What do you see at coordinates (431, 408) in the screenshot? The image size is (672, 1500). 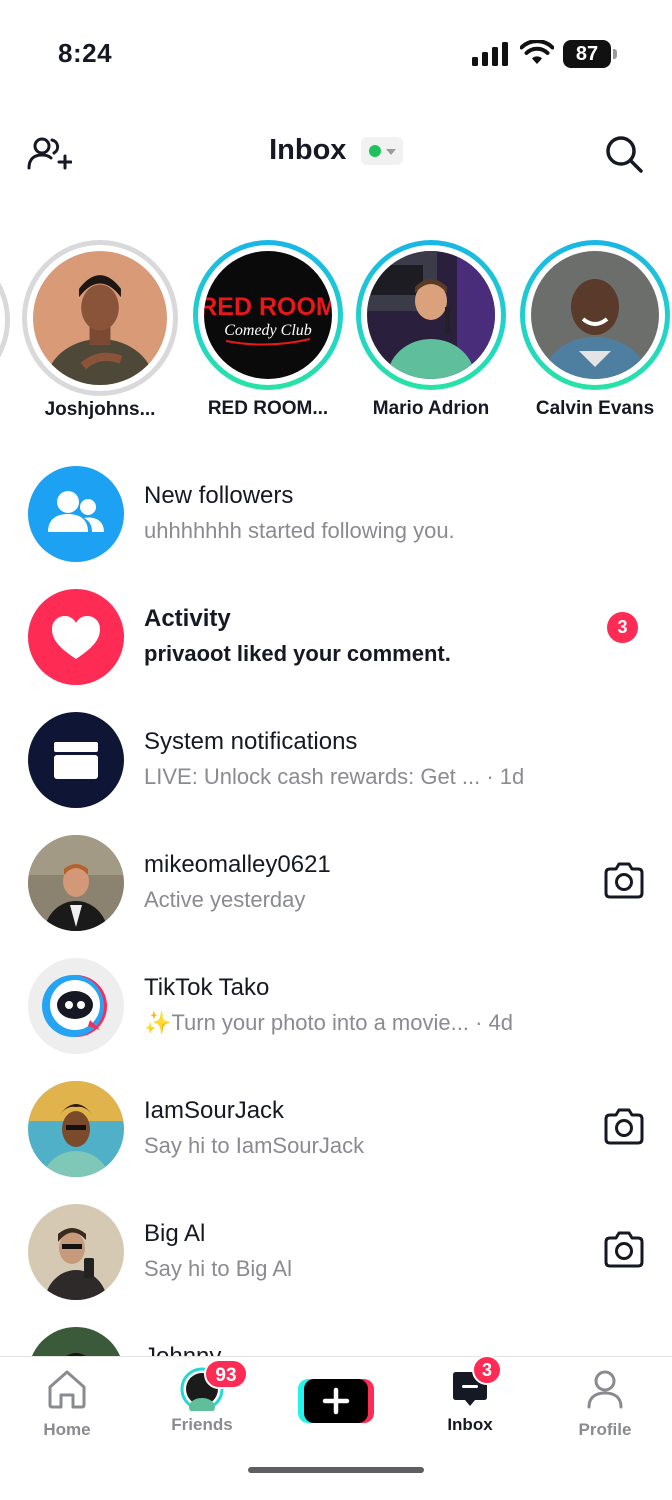 I see `story-name: Mario Adrion` at bounding box center [431, 408].